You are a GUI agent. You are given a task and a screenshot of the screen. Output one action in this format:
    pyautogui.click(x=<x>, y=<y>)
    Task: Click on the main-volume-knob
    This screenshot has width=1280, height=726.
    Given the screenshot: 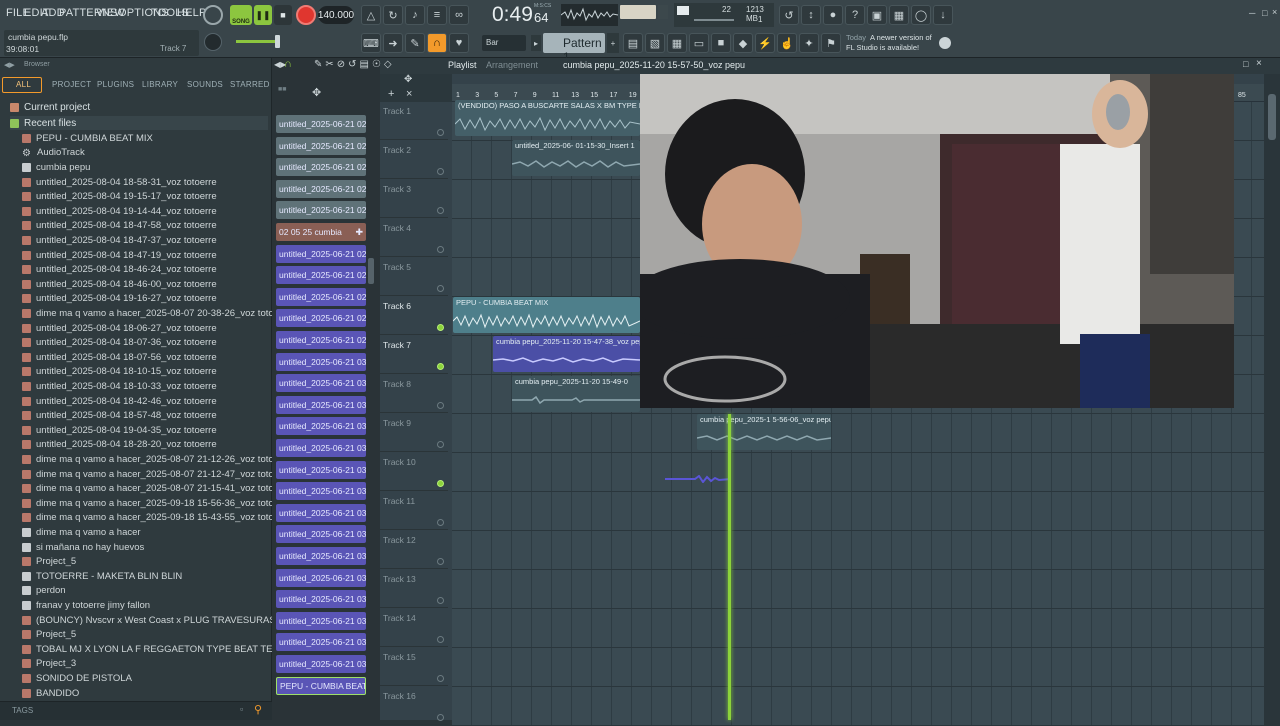 What is the action you would take?
    pyautogui.click(x=213, y=15)
    